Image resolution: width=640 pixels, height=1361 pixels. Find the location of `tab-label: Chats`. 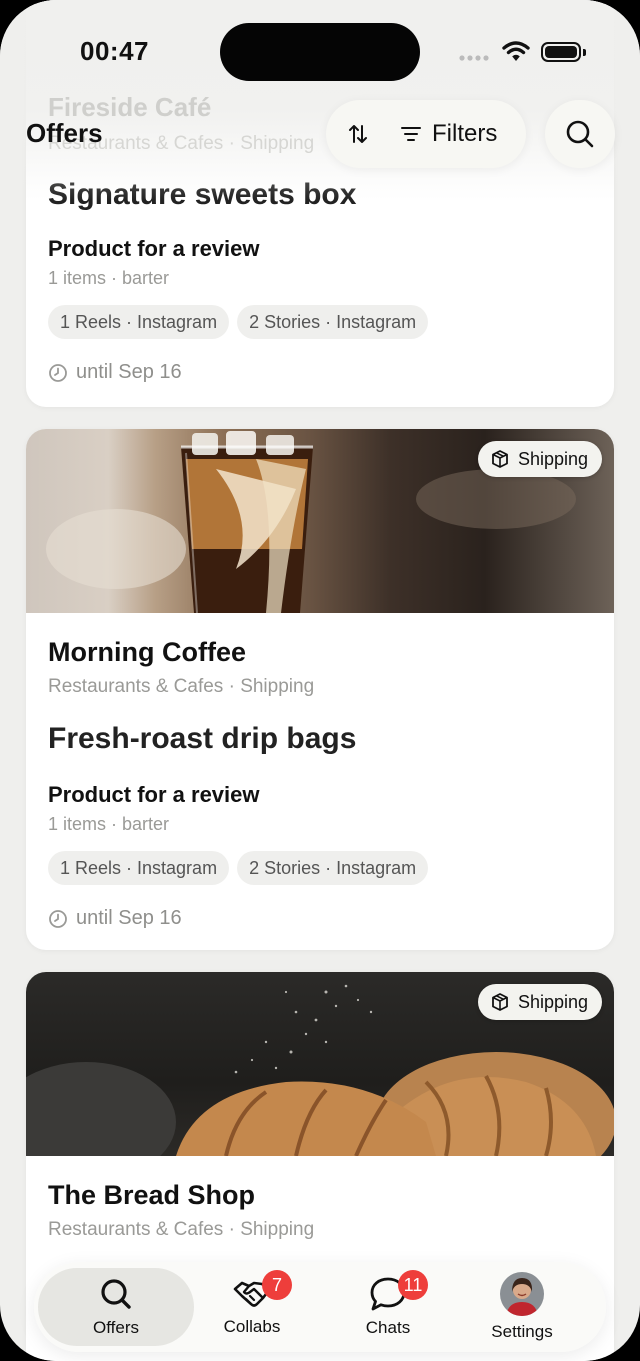

tab-label: Chats is located at coordinates (388, 1327).